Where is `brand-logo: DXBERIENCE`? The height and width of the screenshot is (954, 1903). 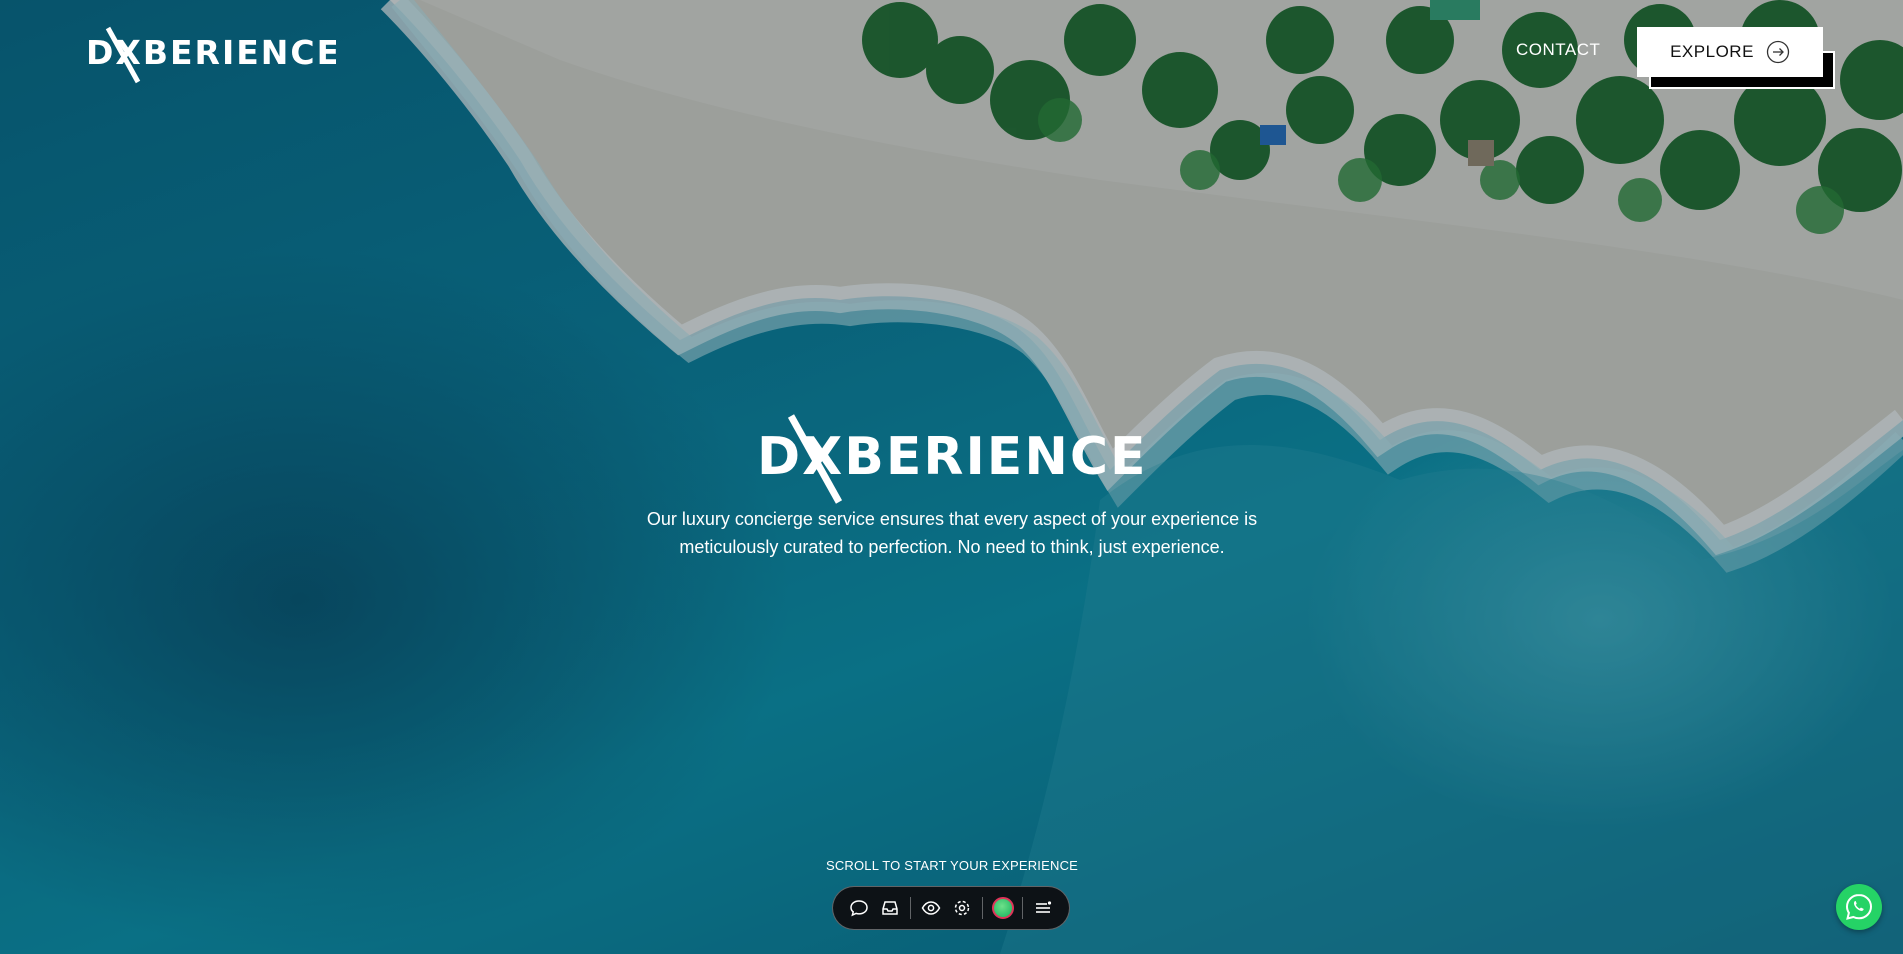
brand-logo: DXBERIENCE is located at coordinates (211, 54).